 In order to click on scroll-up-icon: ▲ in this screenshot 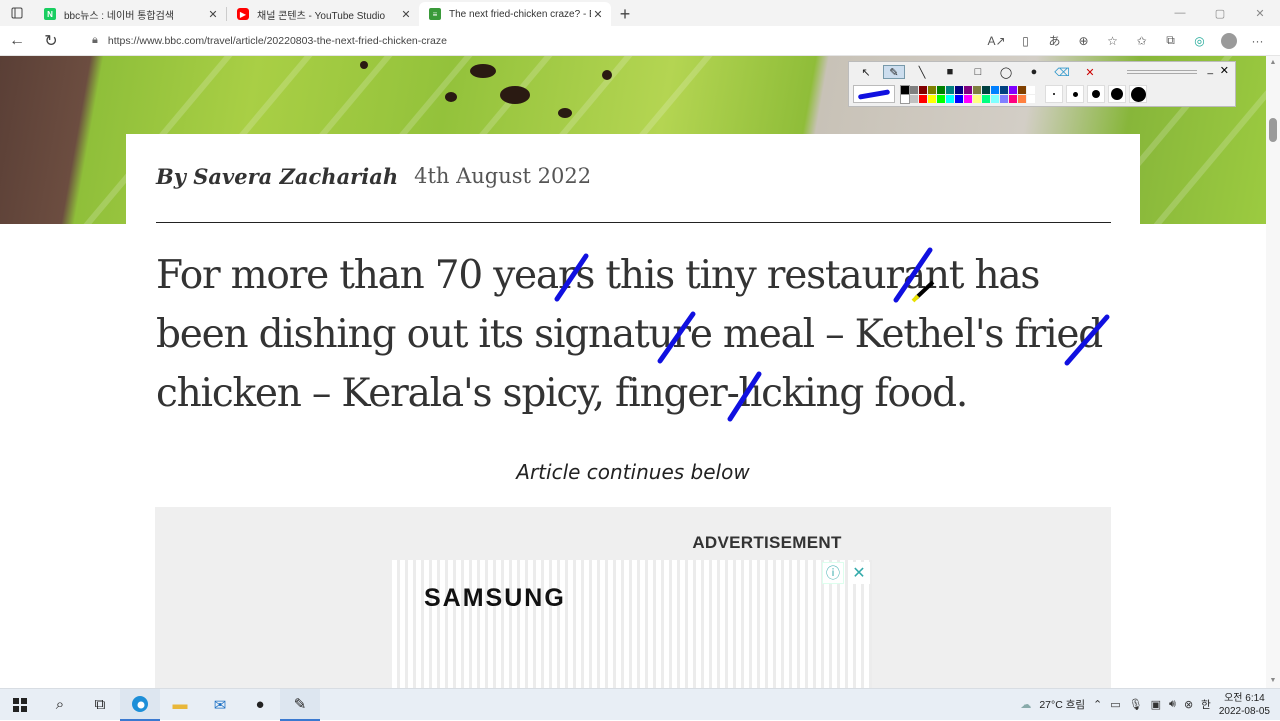, I will do `click(1273, 63)`.